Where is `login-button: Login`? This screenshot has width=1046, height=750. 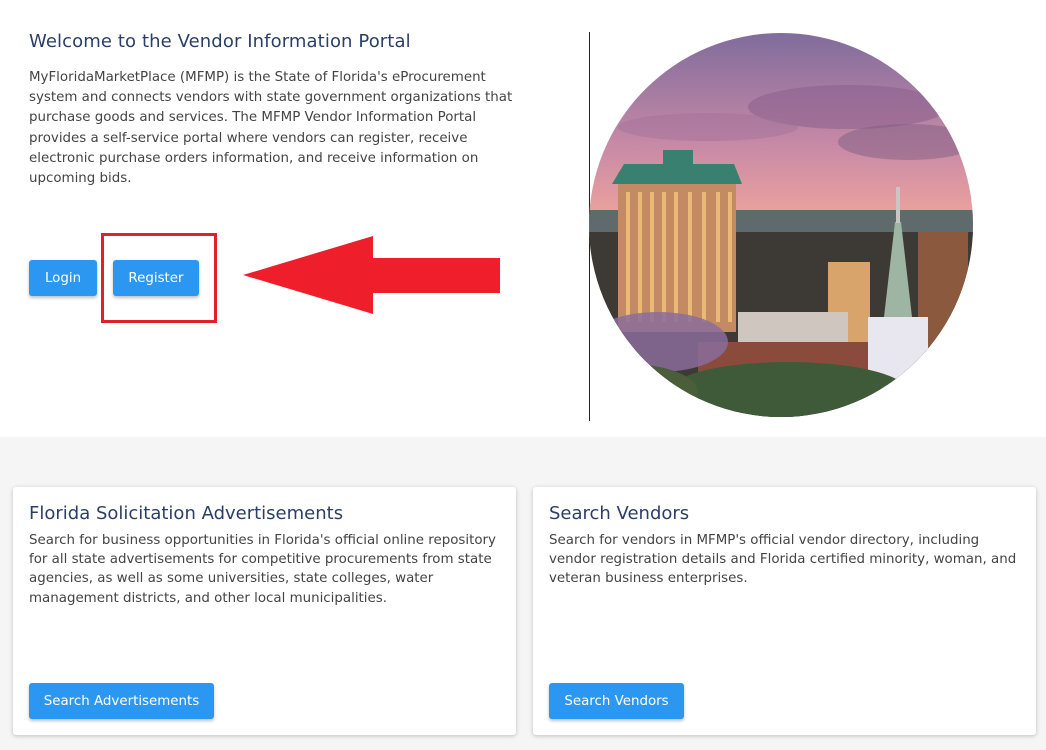 login-button: Login is located at coordinates (63, 278).